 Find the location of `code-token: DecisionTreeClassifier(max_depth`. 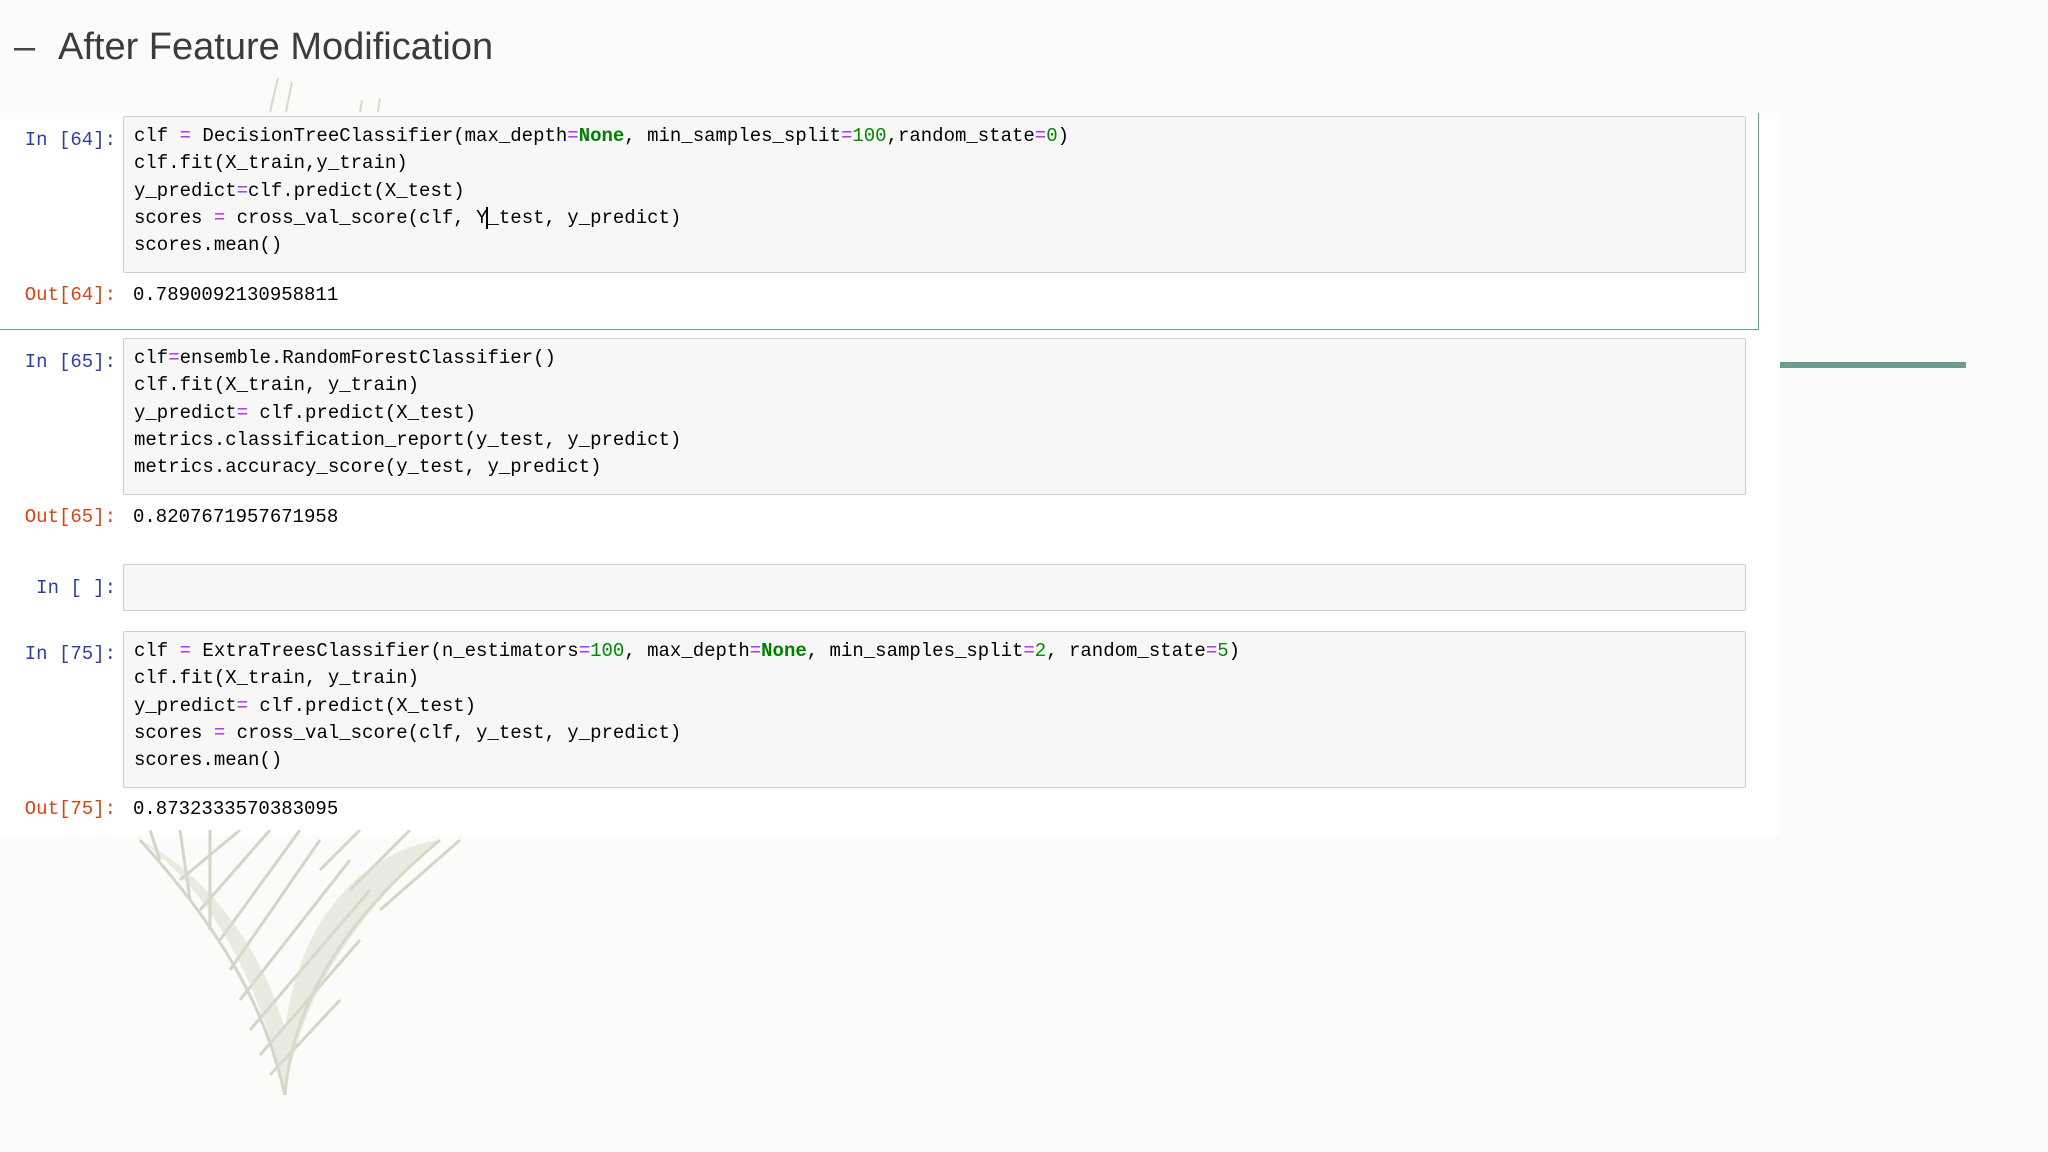

code-token: DecisionTreeClassifier(max_depth is located at coordinates (379, 136).